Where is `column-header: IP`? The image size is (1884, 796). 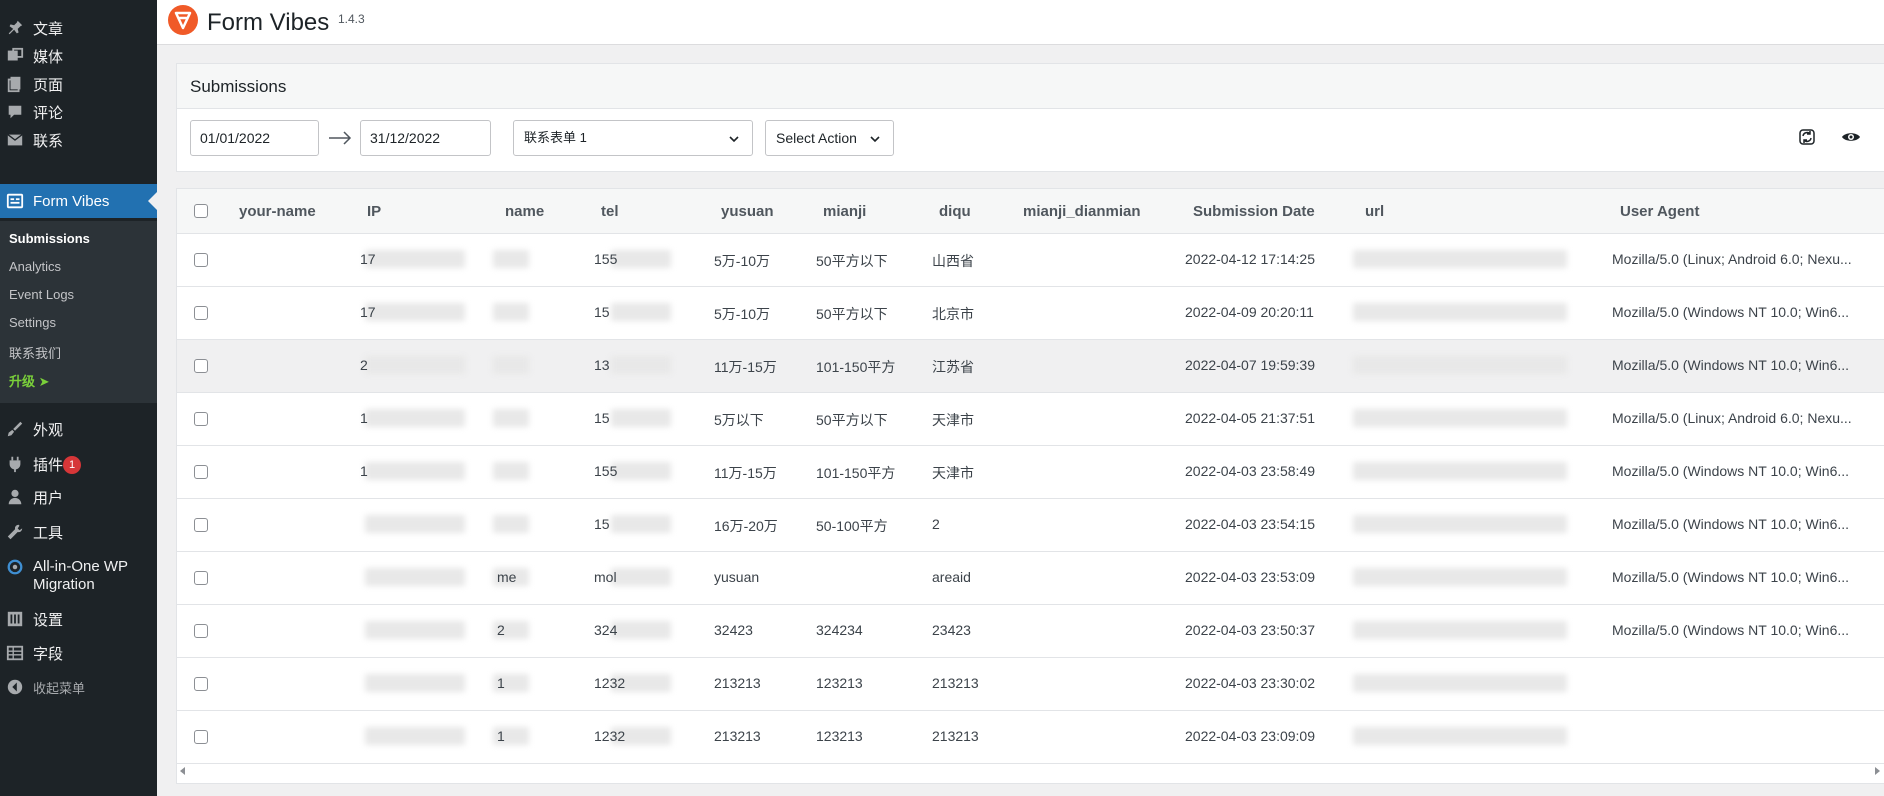 column-header: IP is located at coordinates (374, 211).